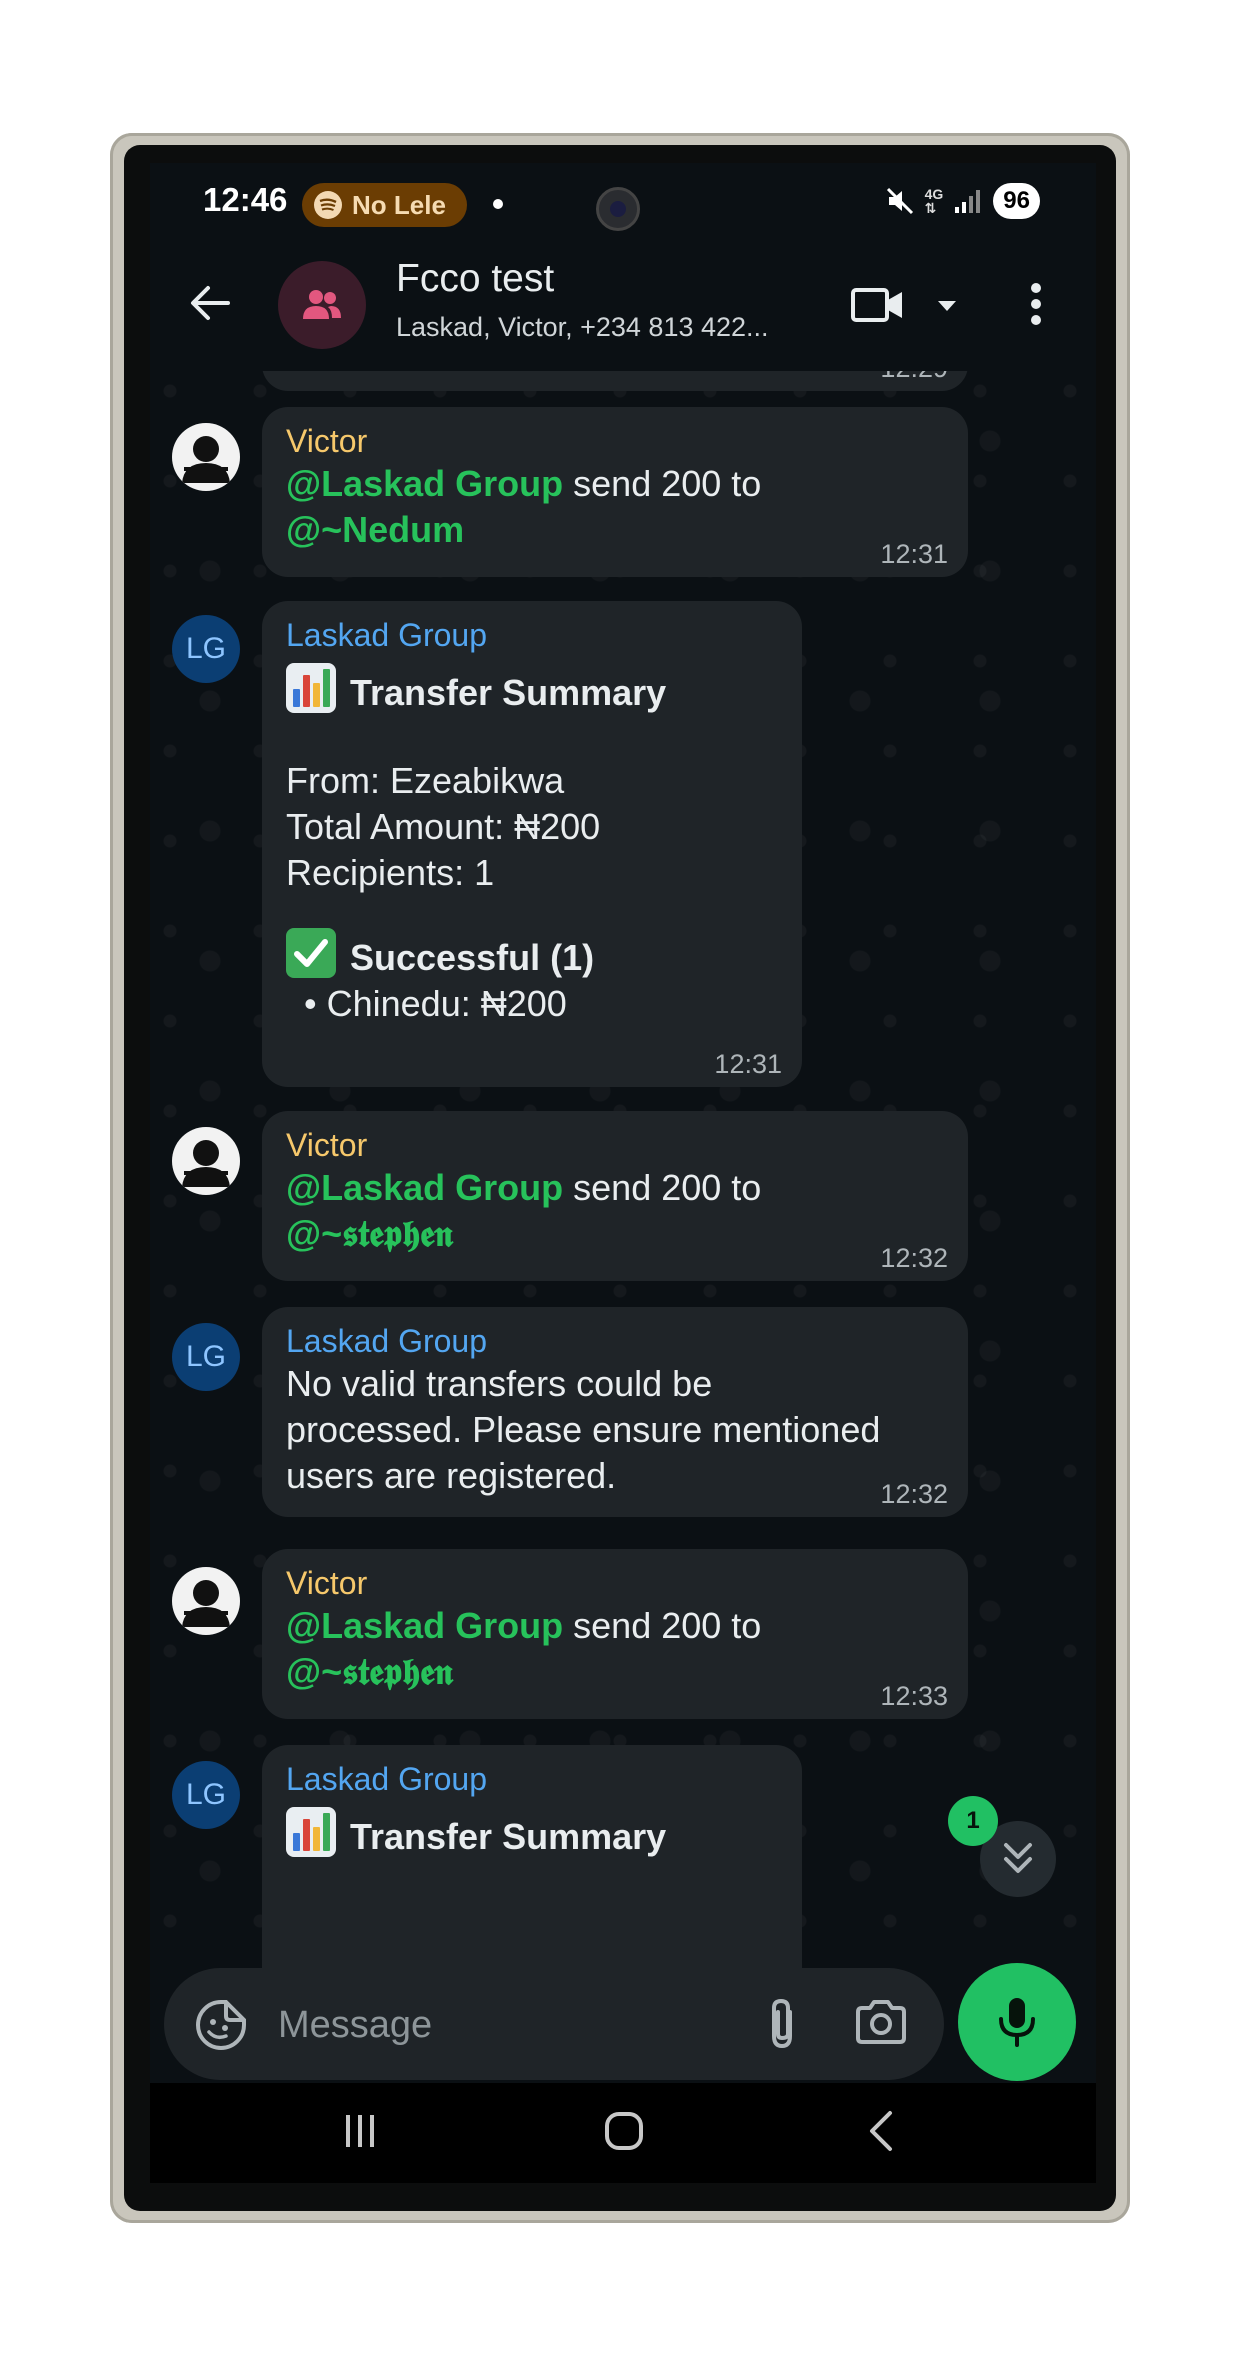 The height and width of the screenshot is (2359, 1245). I want to click on message-line: processed. Please ensure mentioned, so click(583, 1429).